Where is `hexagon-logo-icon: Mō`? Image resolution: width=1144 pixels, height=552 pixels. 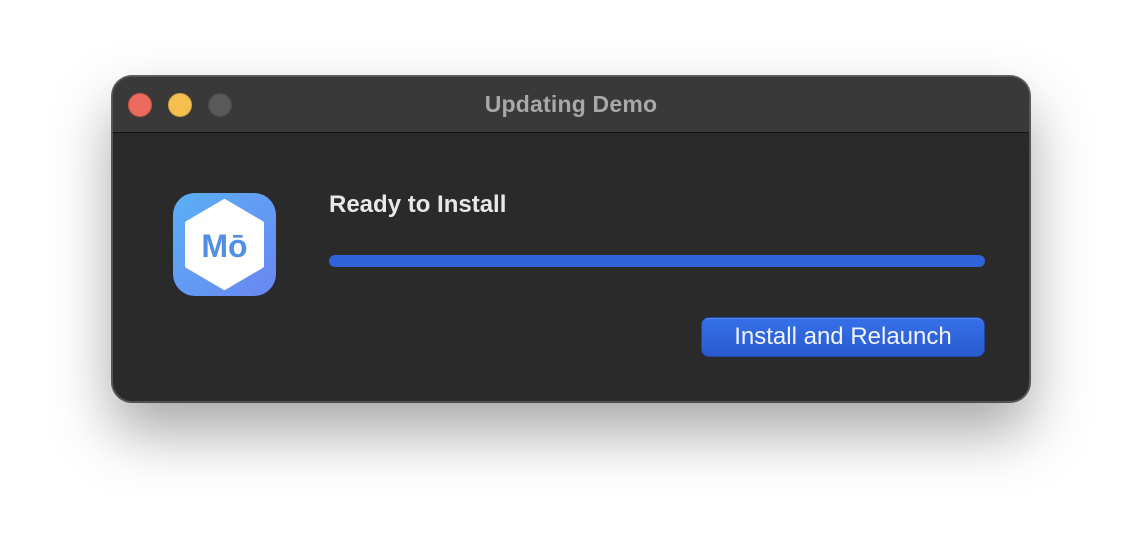 hexagon-logo-icon: Mō is located at coordinates (224, 244).